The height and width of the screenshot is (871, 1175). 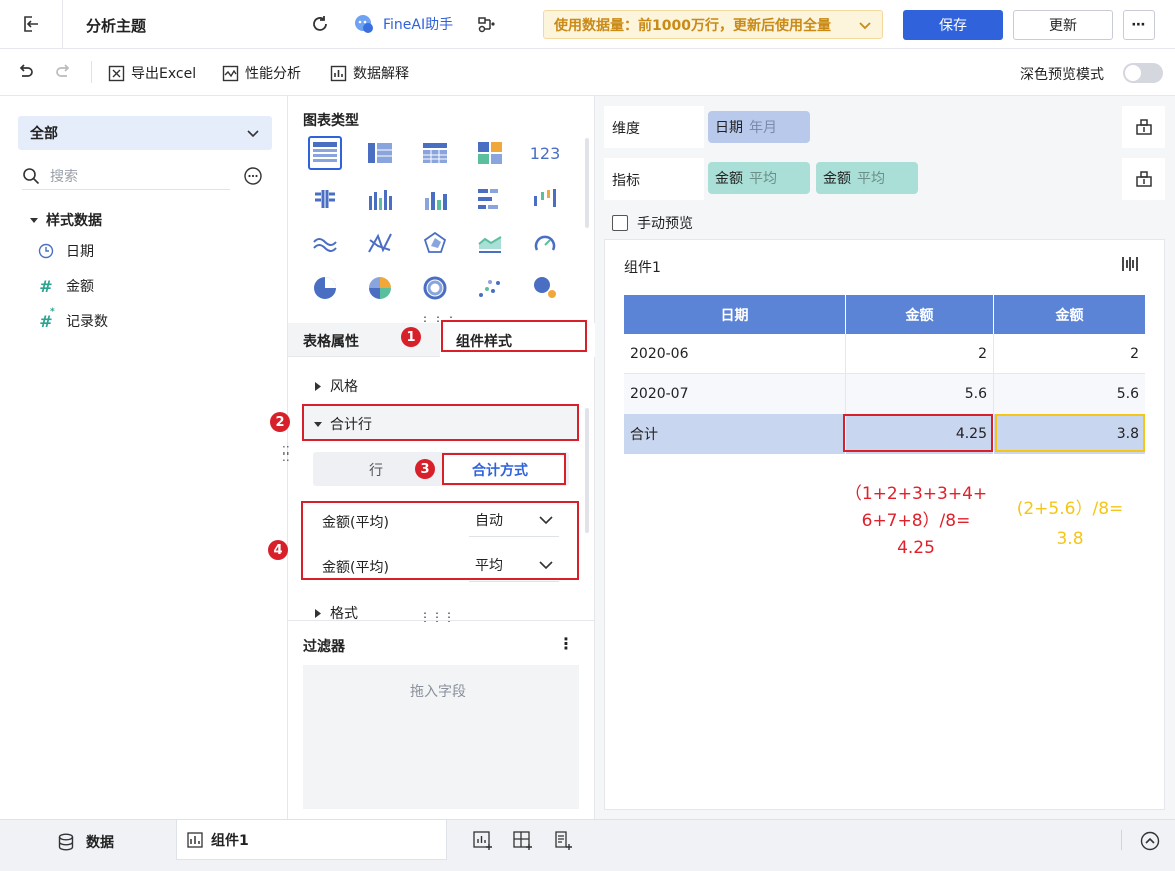 What do you see at coordinates (871, 179) in the screenshot?
I see `pill-sub: 平均` at bounding box center [871, 179].